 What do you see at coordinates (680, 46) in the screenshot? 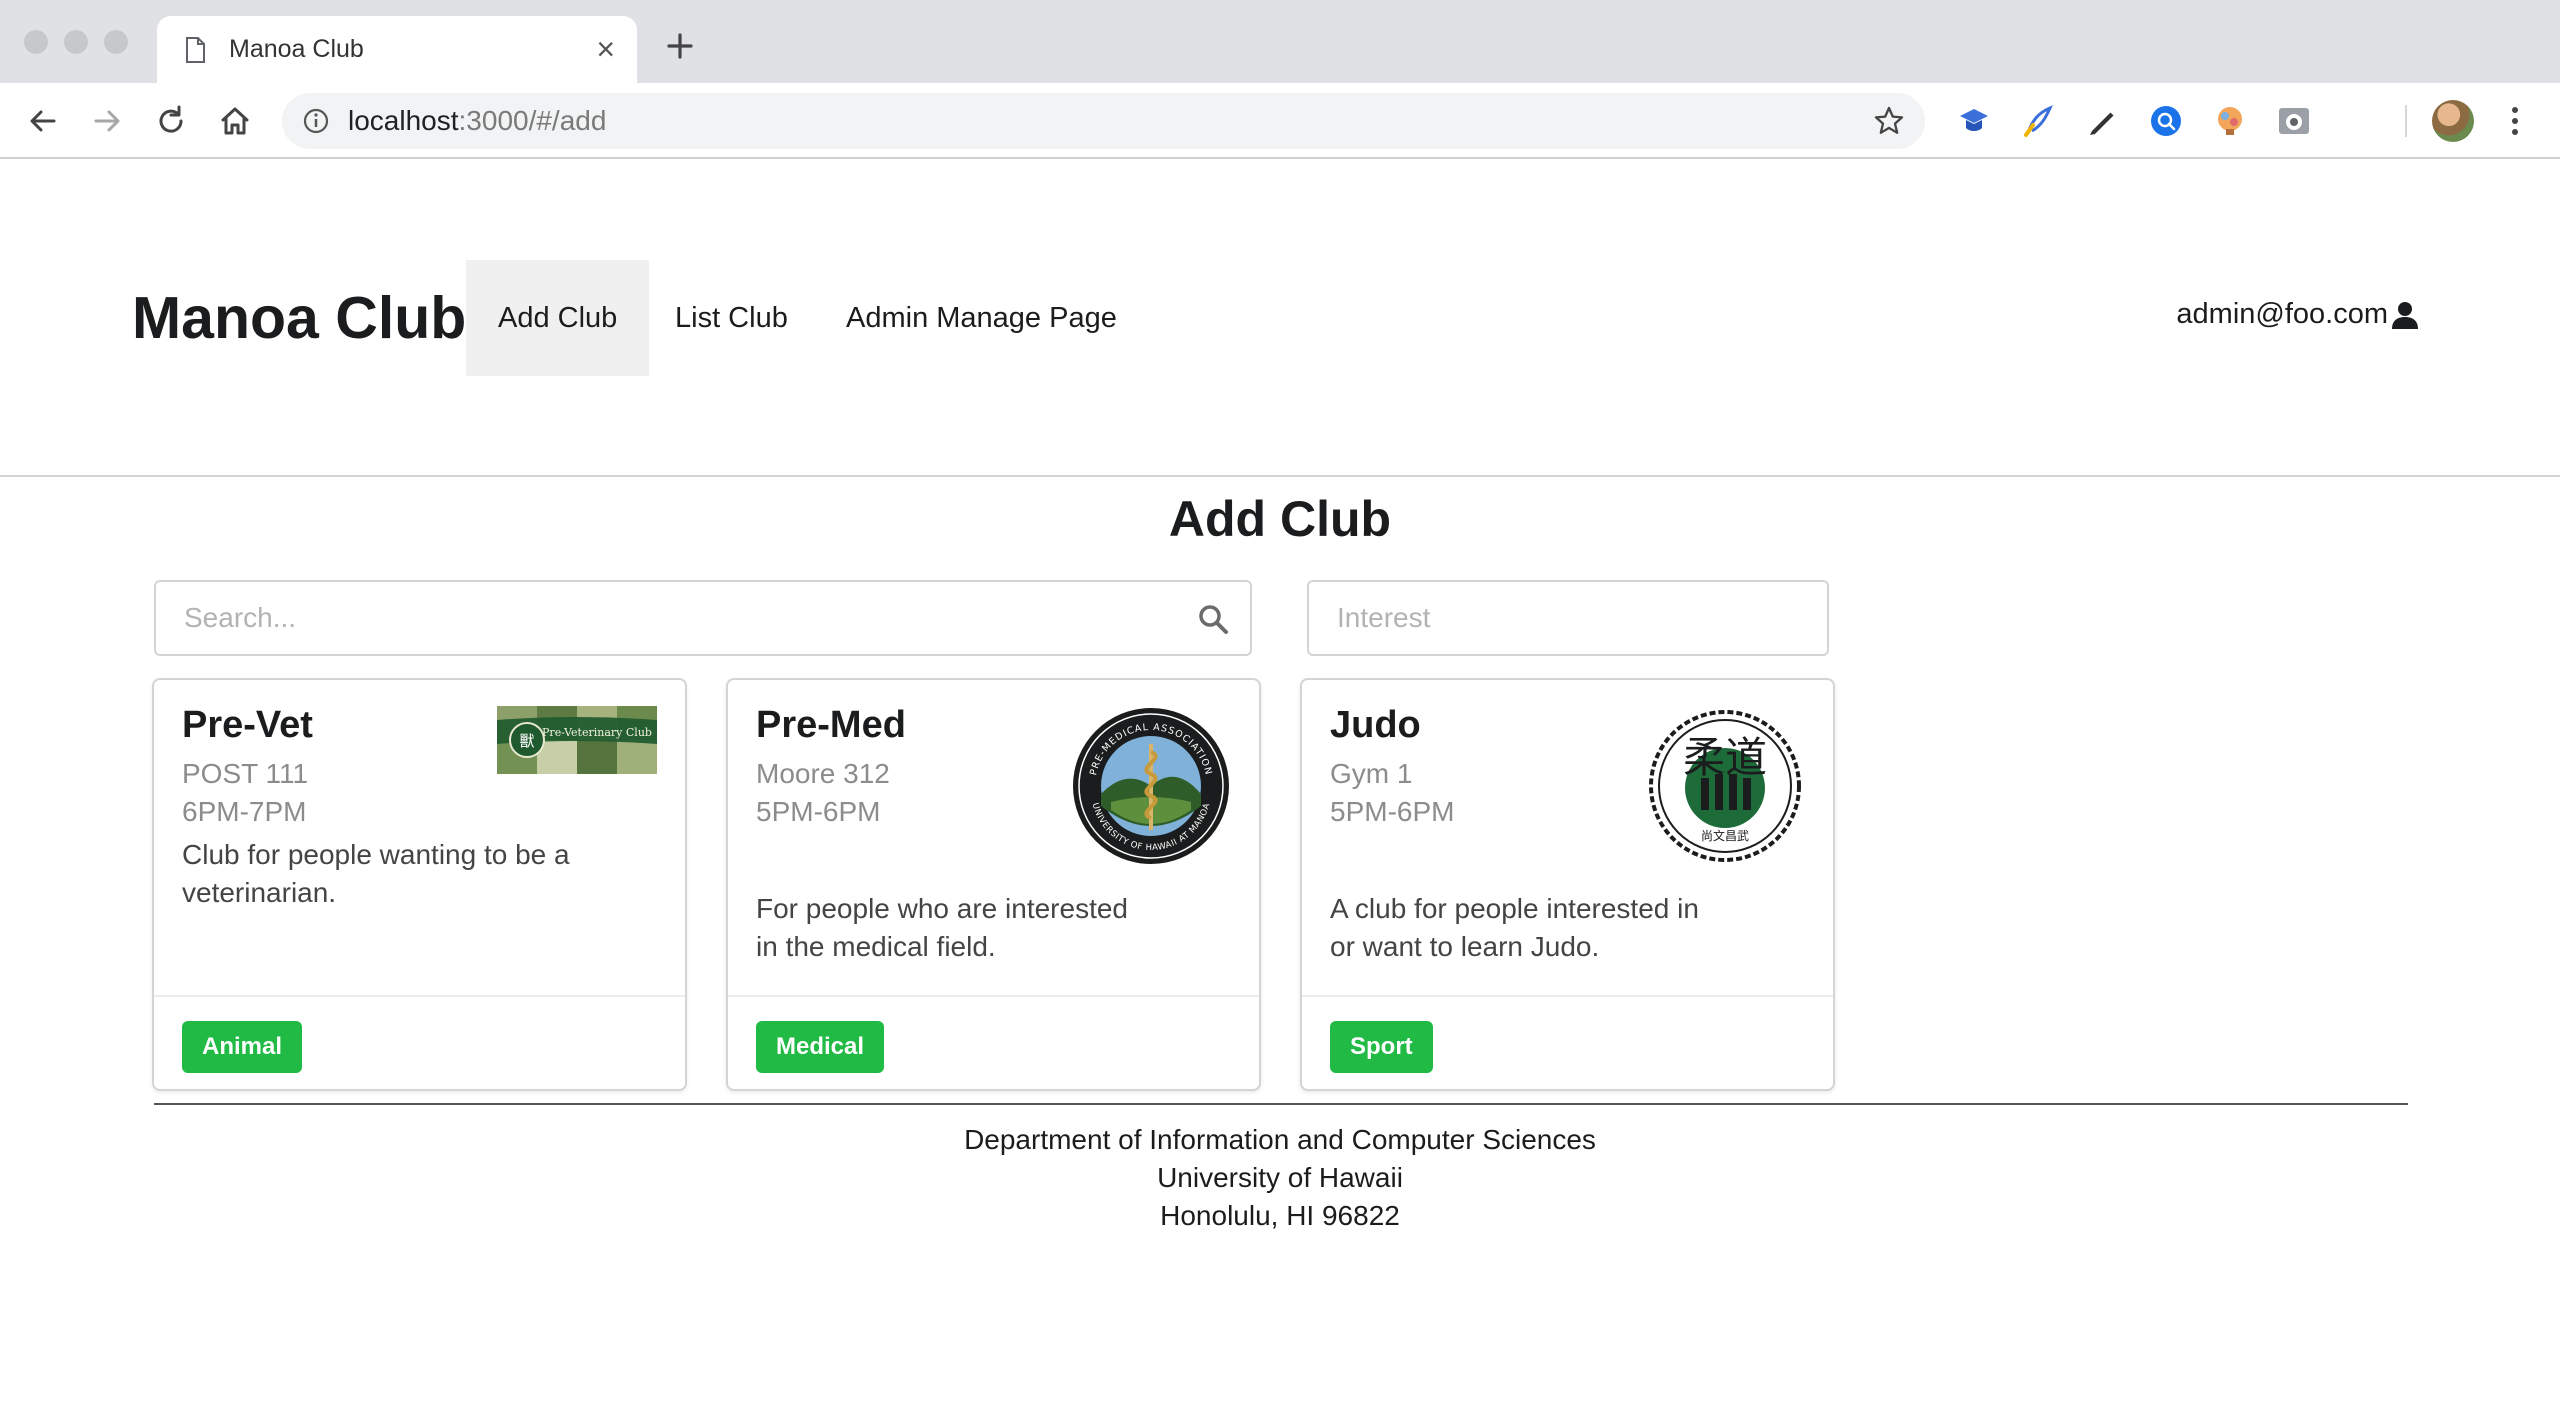
I see `plus-icon` at bounding box center [680, 46].